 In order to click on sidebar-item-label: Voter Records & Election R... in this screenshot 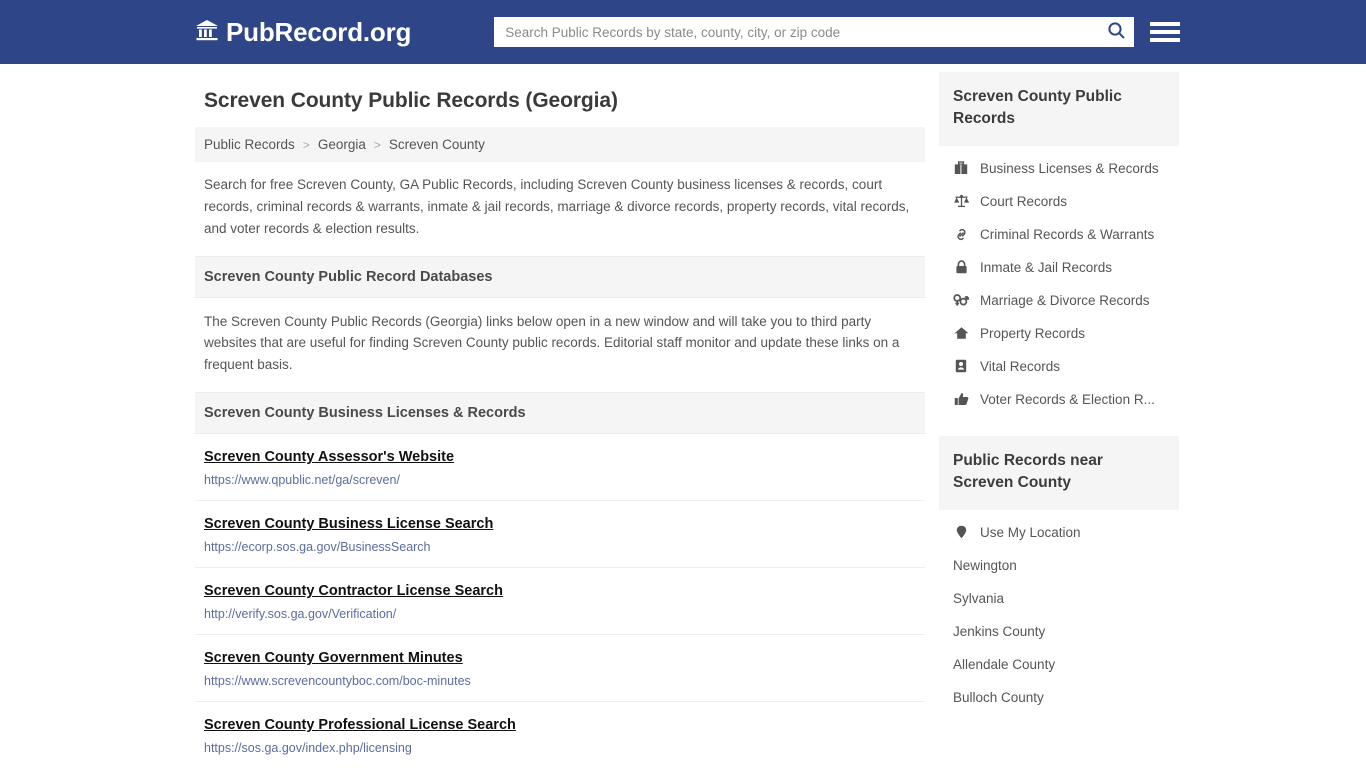, I will do `click(1067, 399)`.